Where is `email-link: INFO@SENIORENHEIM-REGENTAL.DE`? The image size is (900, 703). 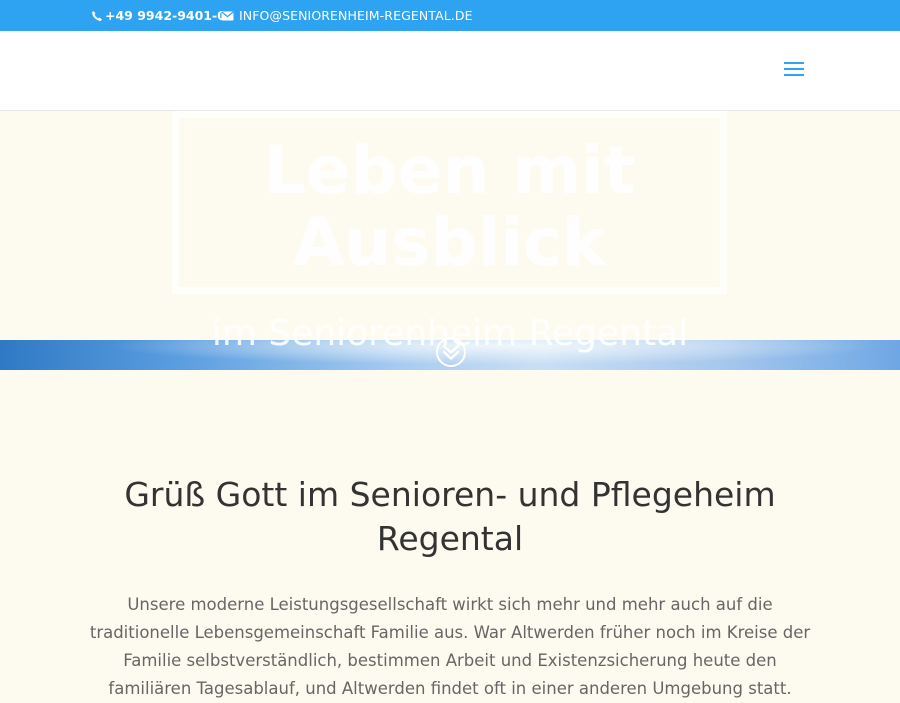 email-link: INFO@SENIORENHEIM-REGENTAL.DE is located at coordinates (347, 15).